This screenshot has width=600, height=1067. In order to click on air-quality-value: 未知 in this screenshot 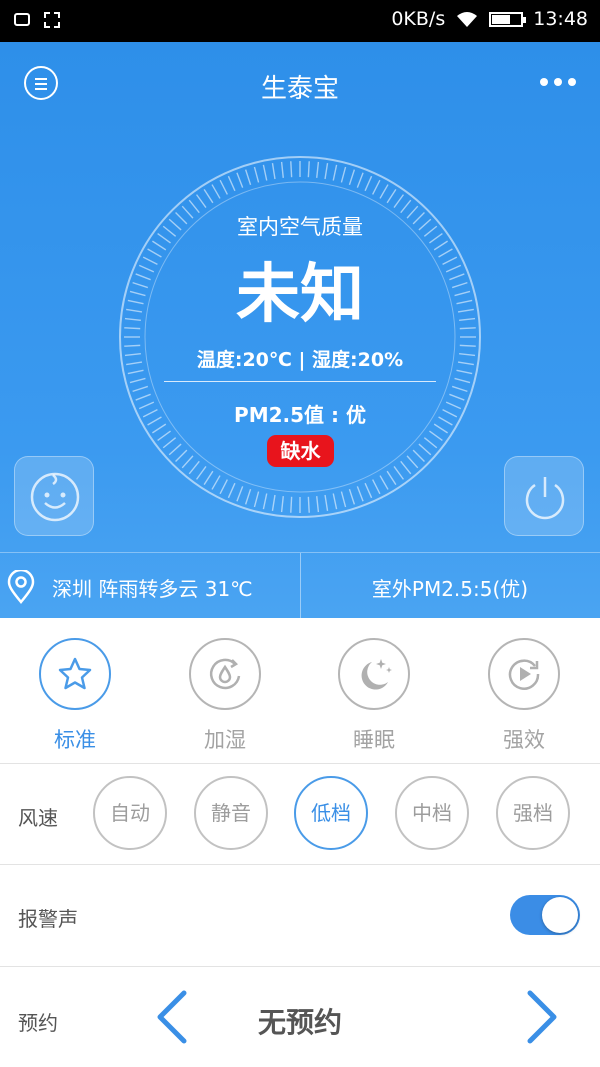, I will do `click(300, 295)`.